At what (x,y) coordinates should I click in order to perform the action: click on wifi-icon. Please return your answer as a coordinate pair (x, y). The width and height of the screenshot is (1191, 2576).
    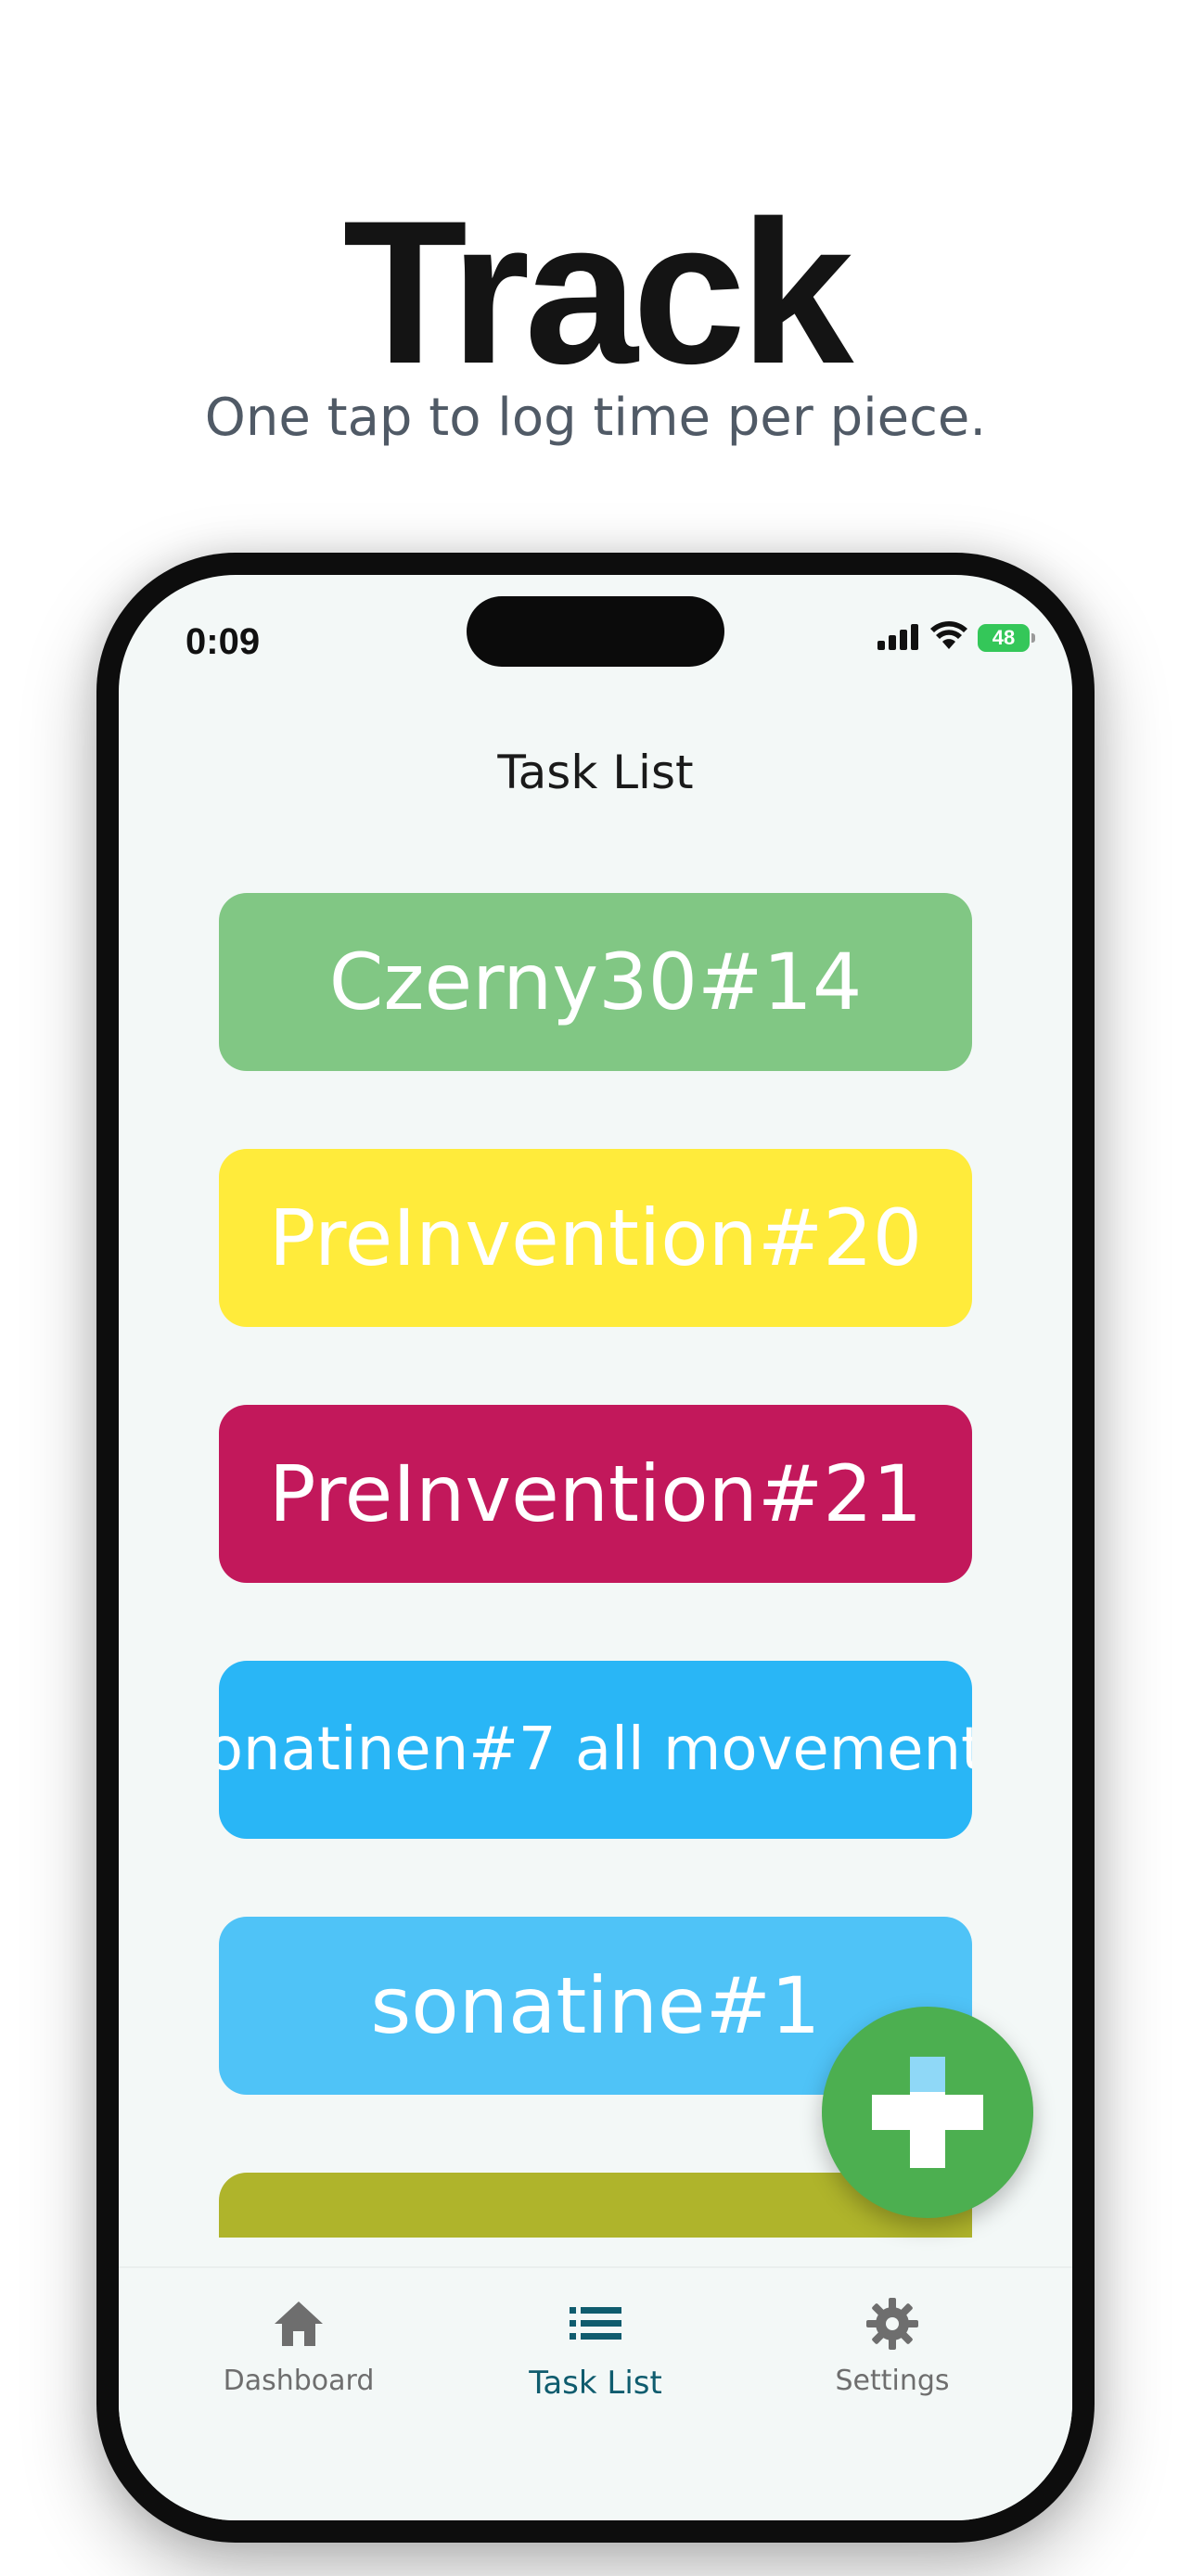
    Looking at the image, I should click on (948, 638).